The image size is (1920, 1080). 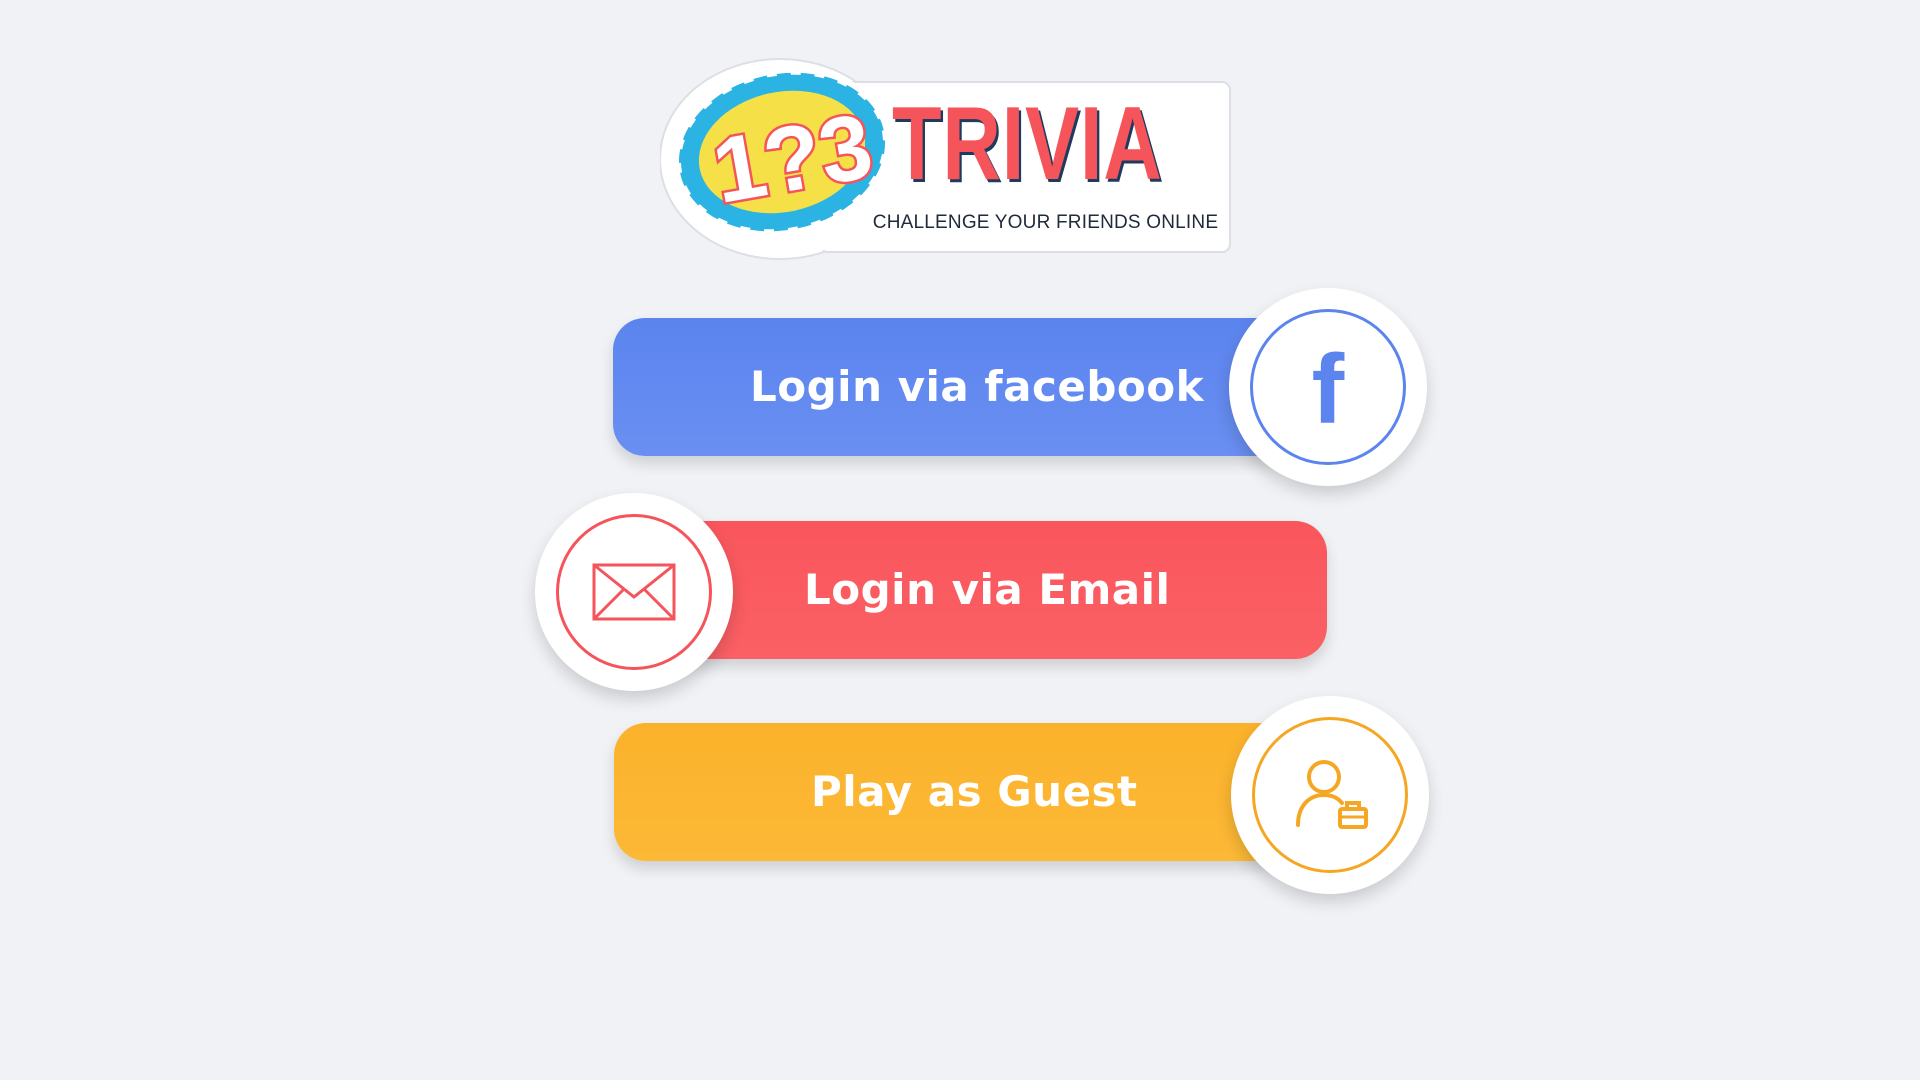 I want to click on facebook-badge-ring: f, so click(x=1328, y=387).